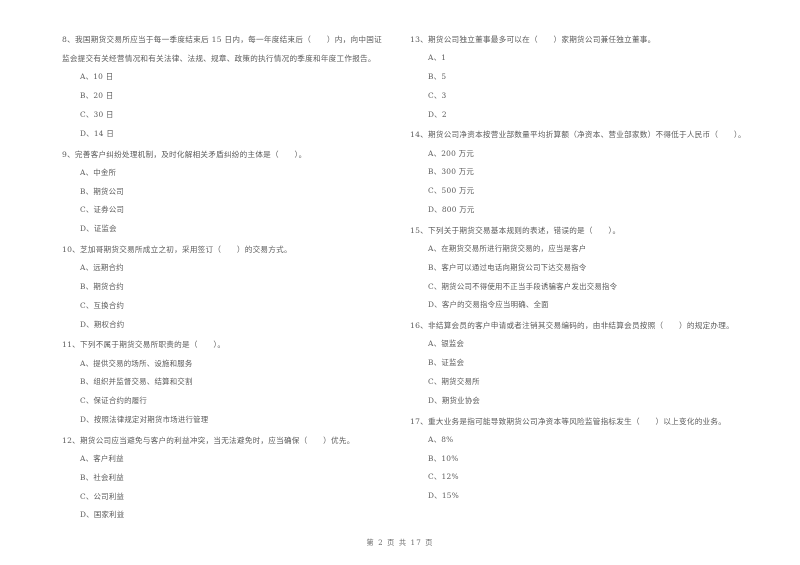 The width and height of the screenshot is (800, 565). Describe the element at coordinates (594, 96) in the screenshot. I see `option-item: C、3` at that location.